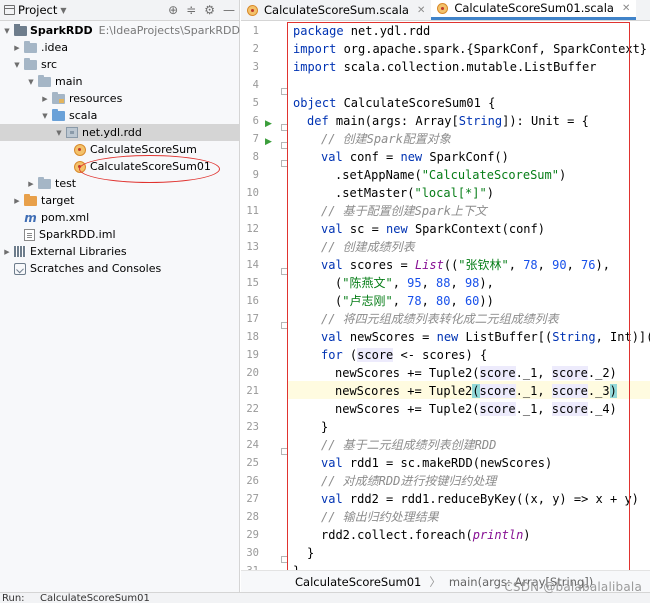  Describe the element at coordinates (358, 582) in the screenshot. I see `breadcrumb-object: CalculateScoreSum01` at that location.